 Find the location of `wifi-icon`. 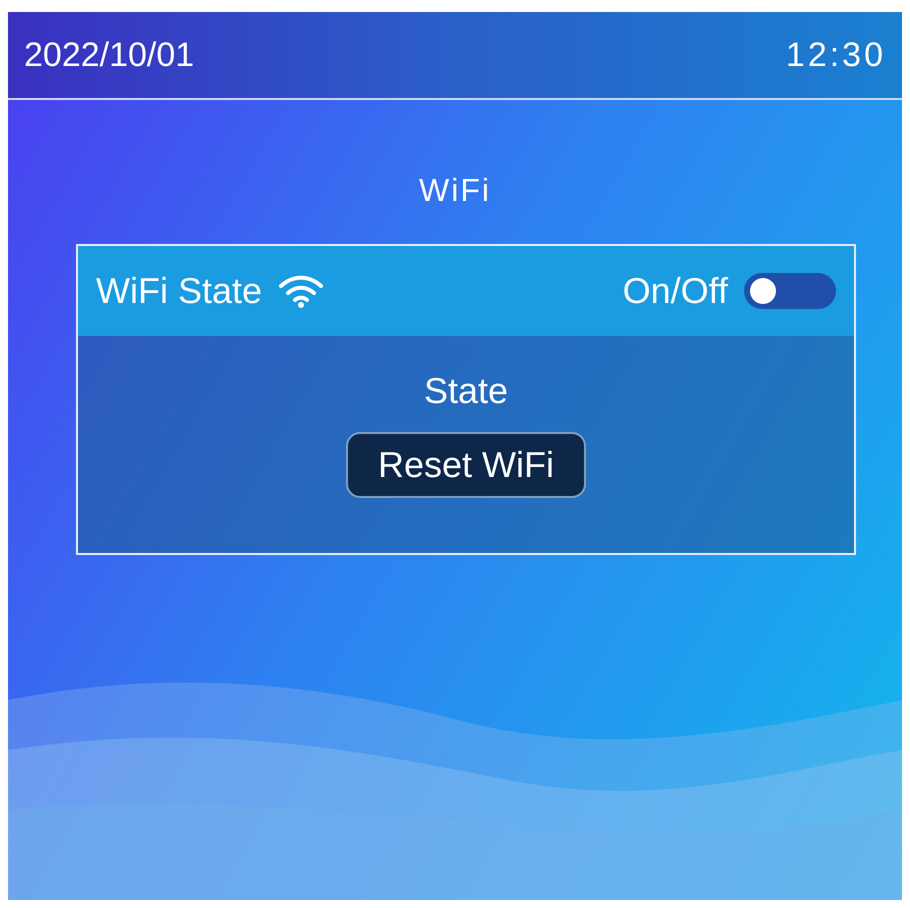

wifi-icon is located at coordinates (301, 291).